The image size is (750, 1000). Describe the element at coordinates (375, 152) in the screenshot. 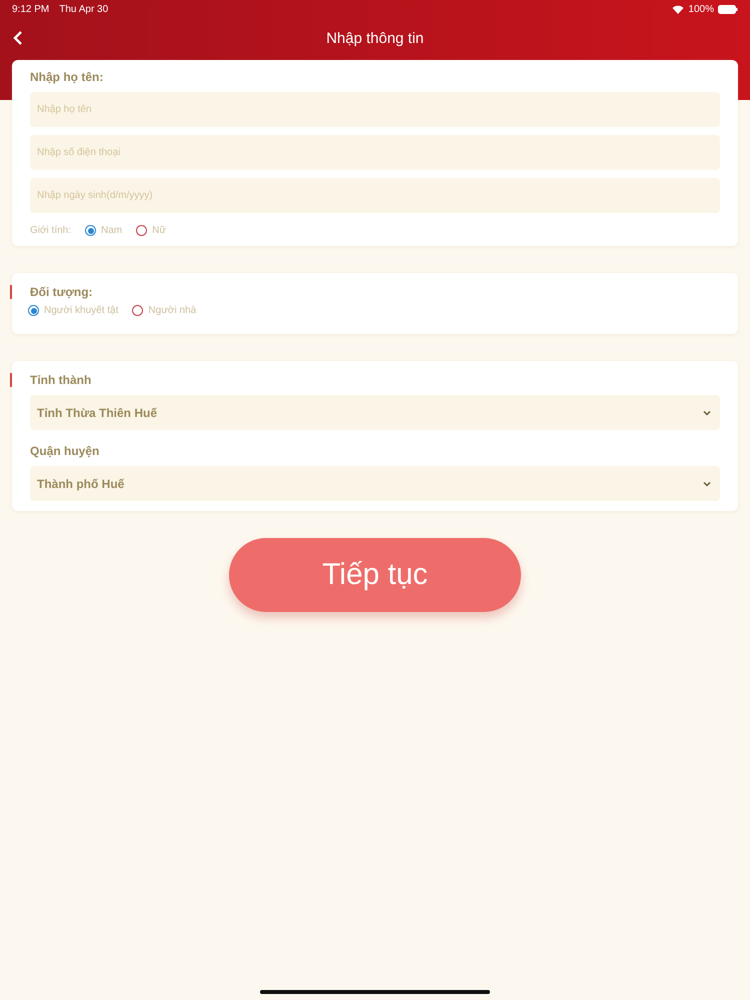

I see `input-field: Nhập số điện thoại` at that location.